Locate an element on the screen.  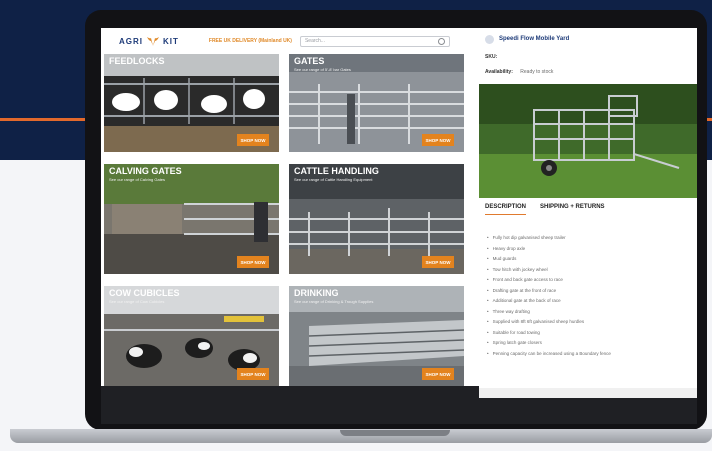
product-sku-label: SKU: is located at coordinates (491, 57).